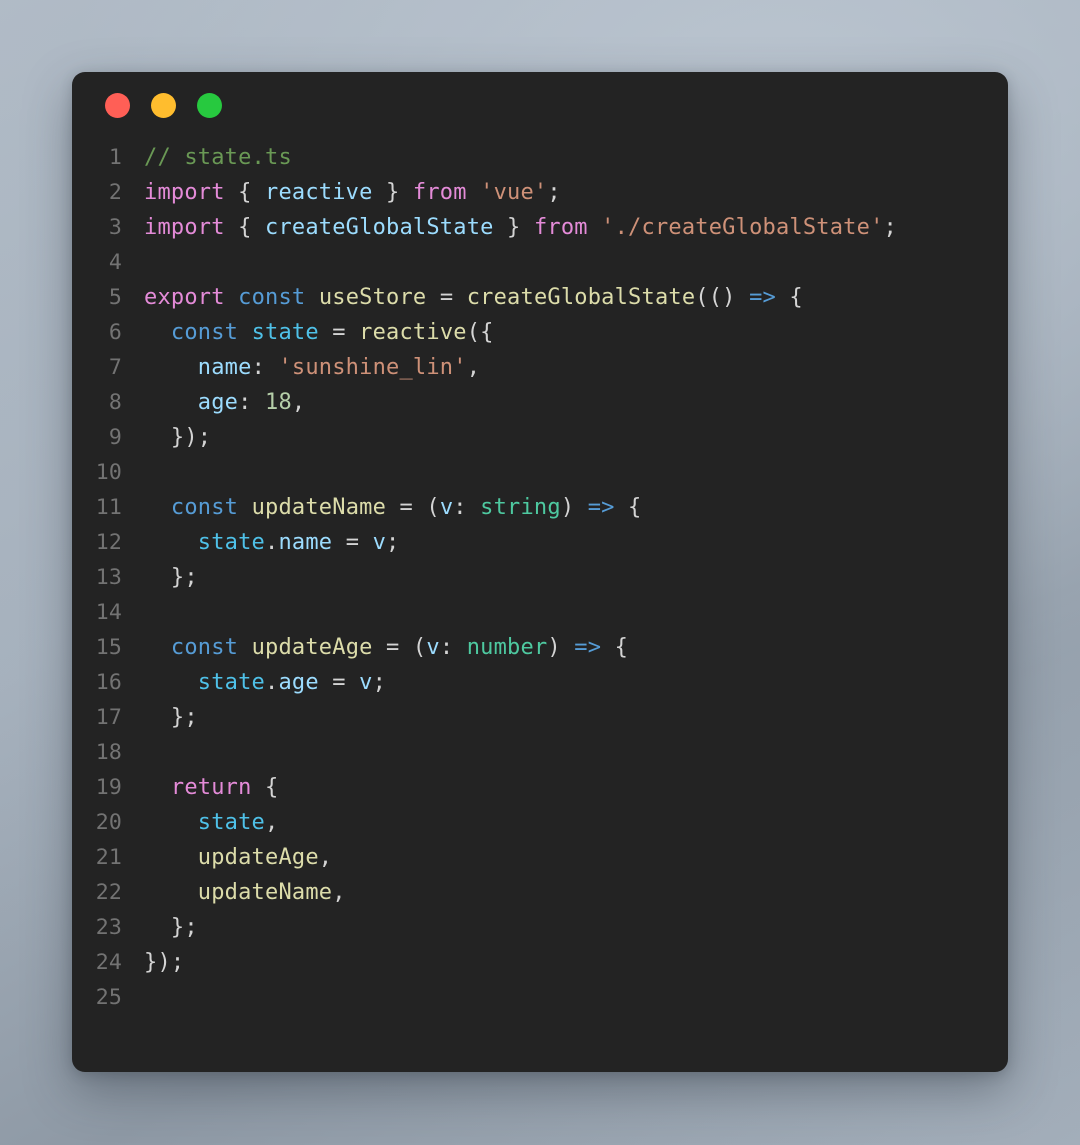  What do you see at coordinates (209, 105) in the screenshot?
I see `maximize-icon` at bounding box center [209, 105].